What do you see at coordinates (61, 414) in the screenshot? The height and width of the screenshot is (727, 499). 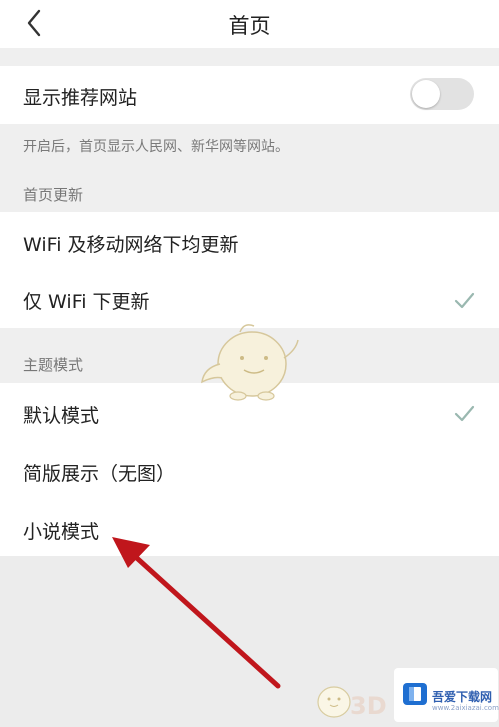 I see `option-default-mode: 默认模式` at bounding box center [61, 414].